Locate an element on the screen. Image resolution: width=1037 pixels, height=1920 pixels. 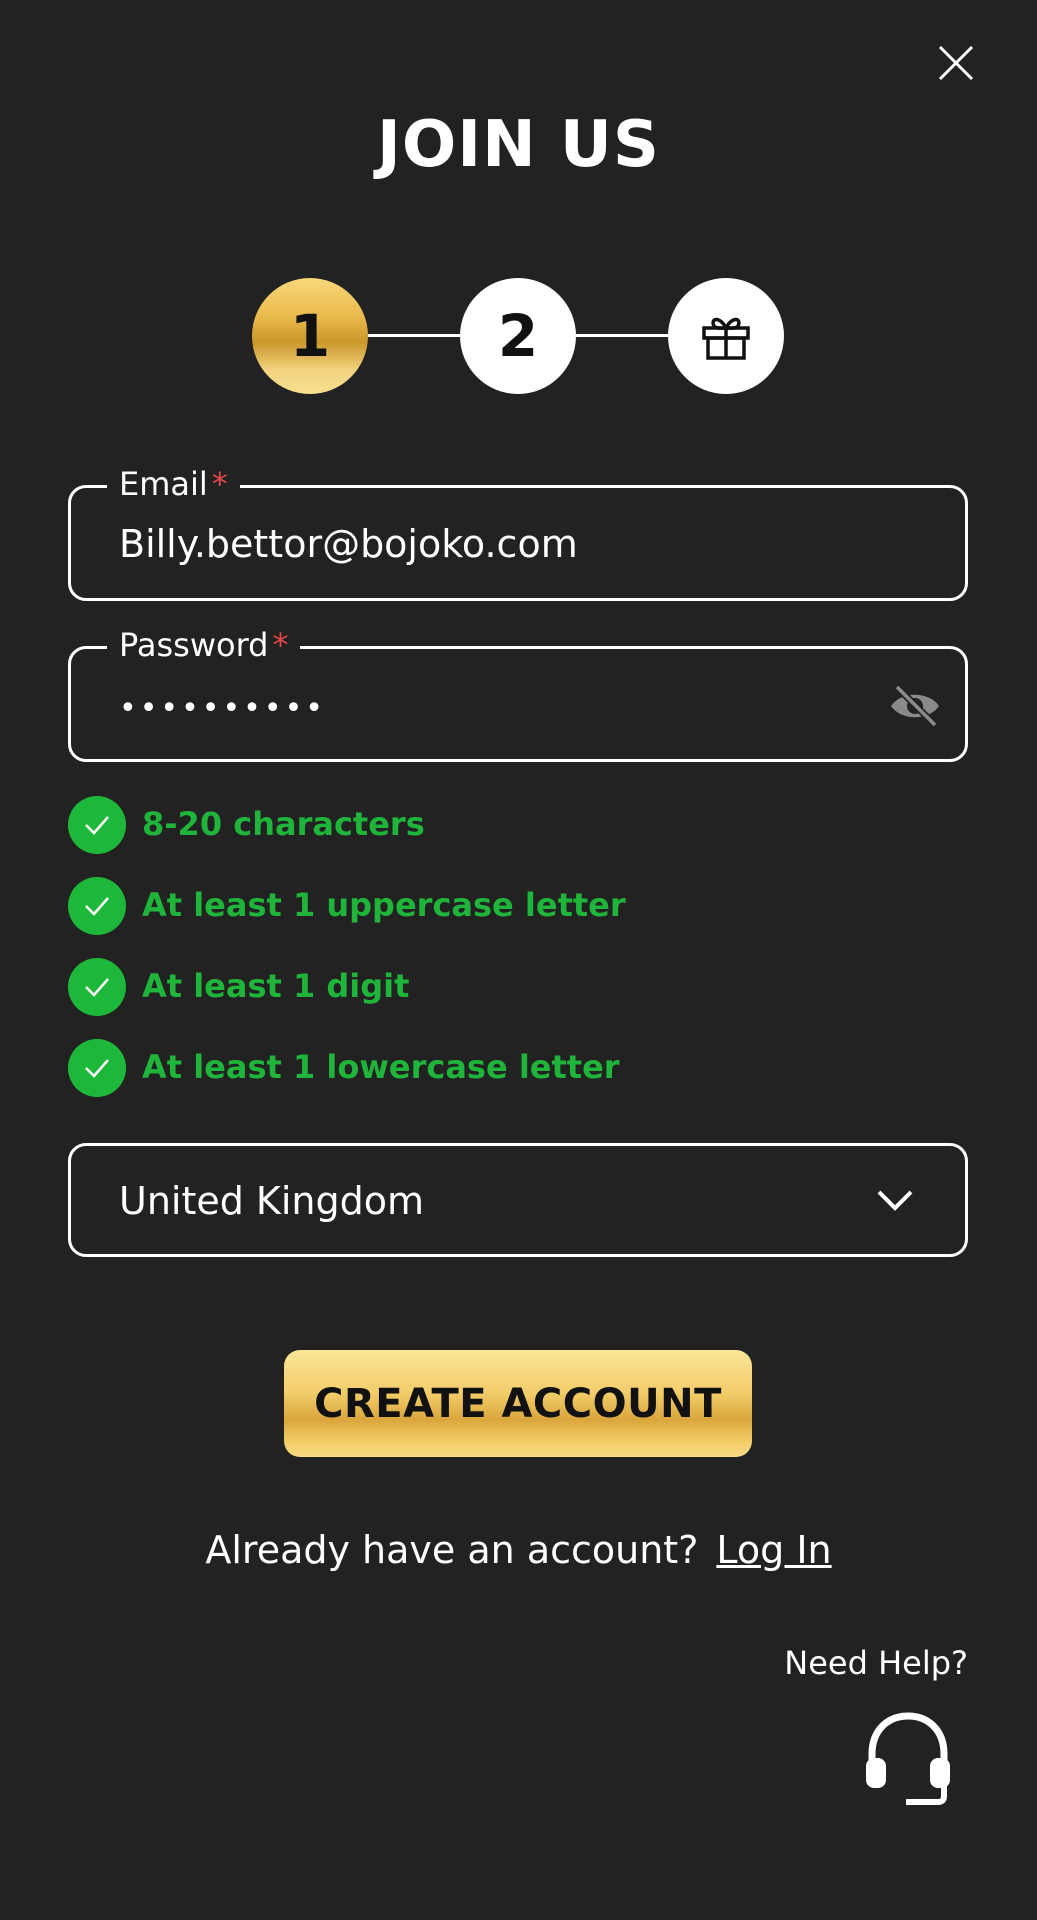
requirement-text: 8-20 characters is located at coordinates (283, 824).